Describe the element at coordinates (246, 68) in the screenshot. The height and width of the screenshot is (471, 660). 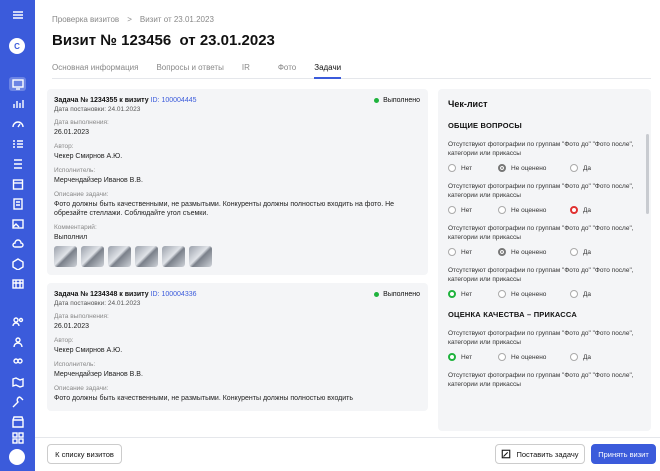
I see `tab-ir: IR` at that location.